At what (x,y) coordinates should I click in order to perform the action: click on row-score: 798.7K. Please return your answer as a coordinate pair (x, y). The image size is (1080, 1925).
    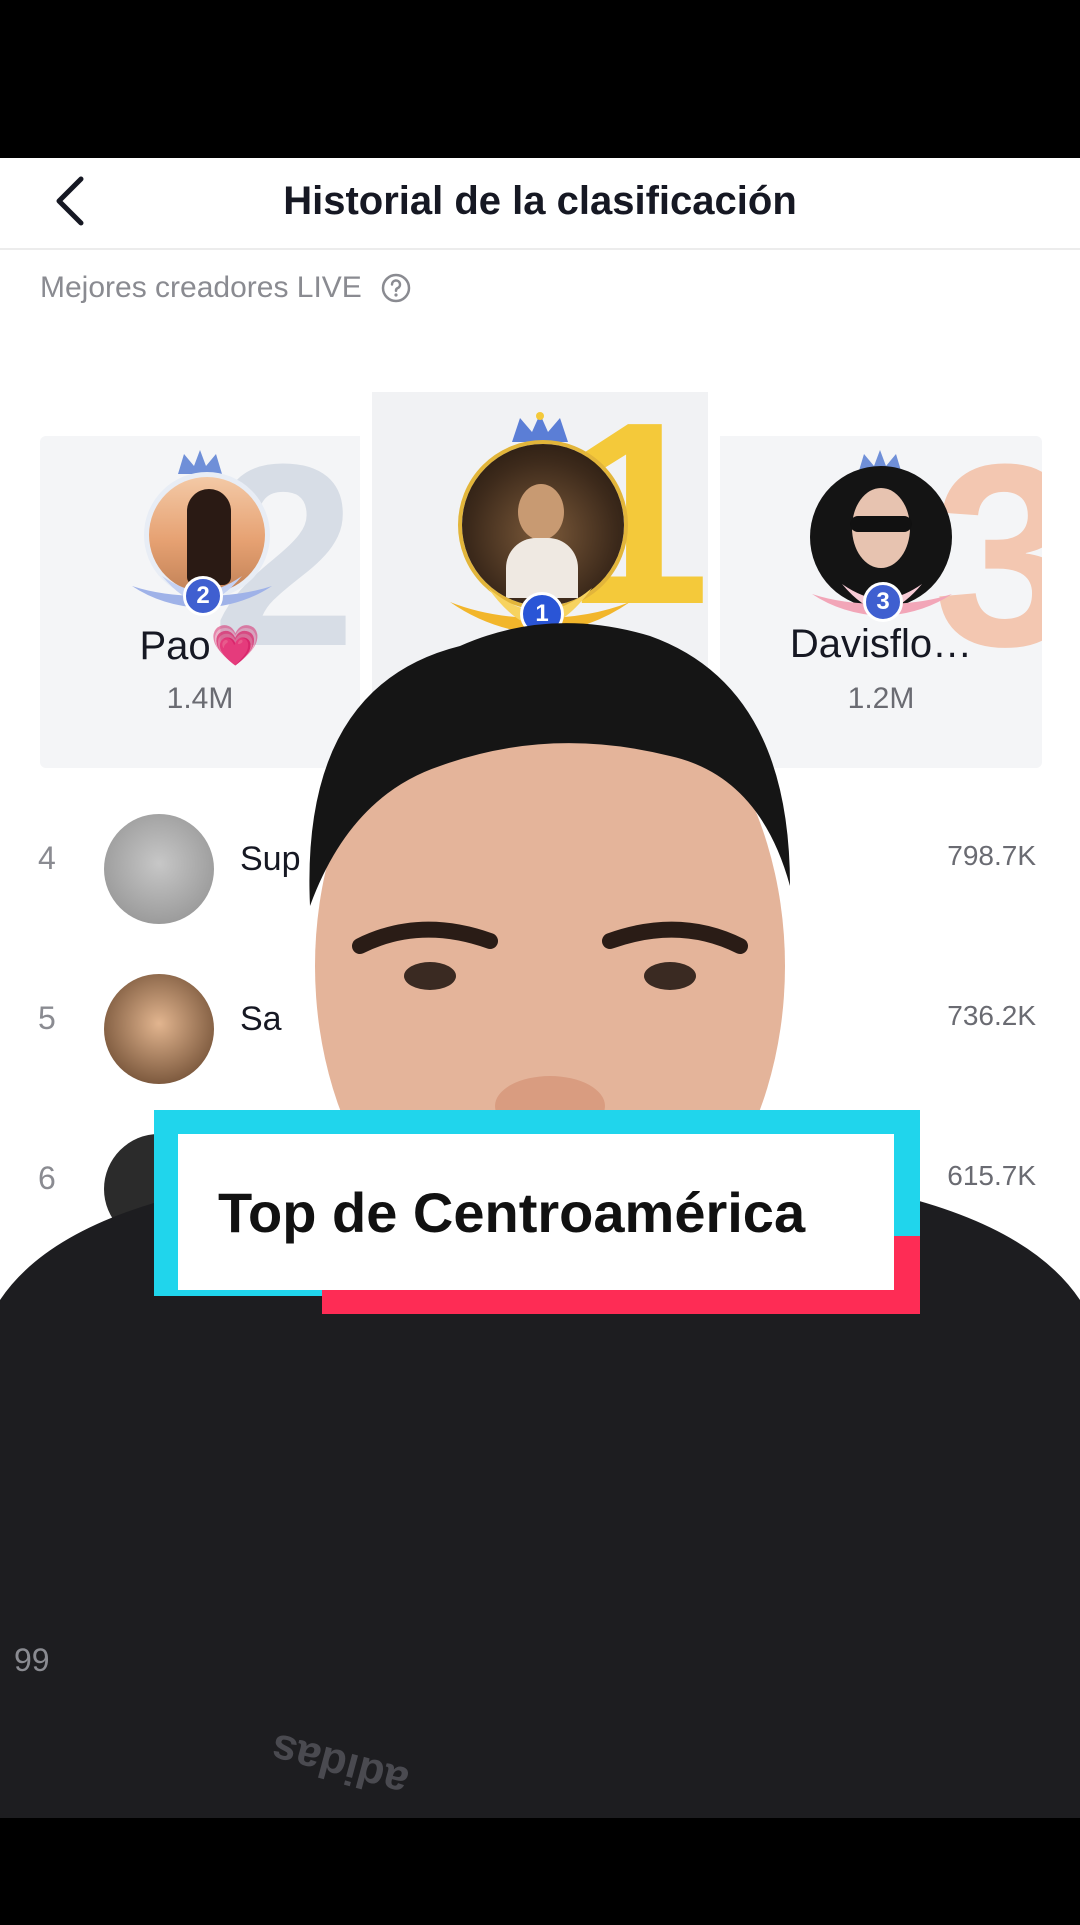
    Looking at the image, I should click on (991, 855).